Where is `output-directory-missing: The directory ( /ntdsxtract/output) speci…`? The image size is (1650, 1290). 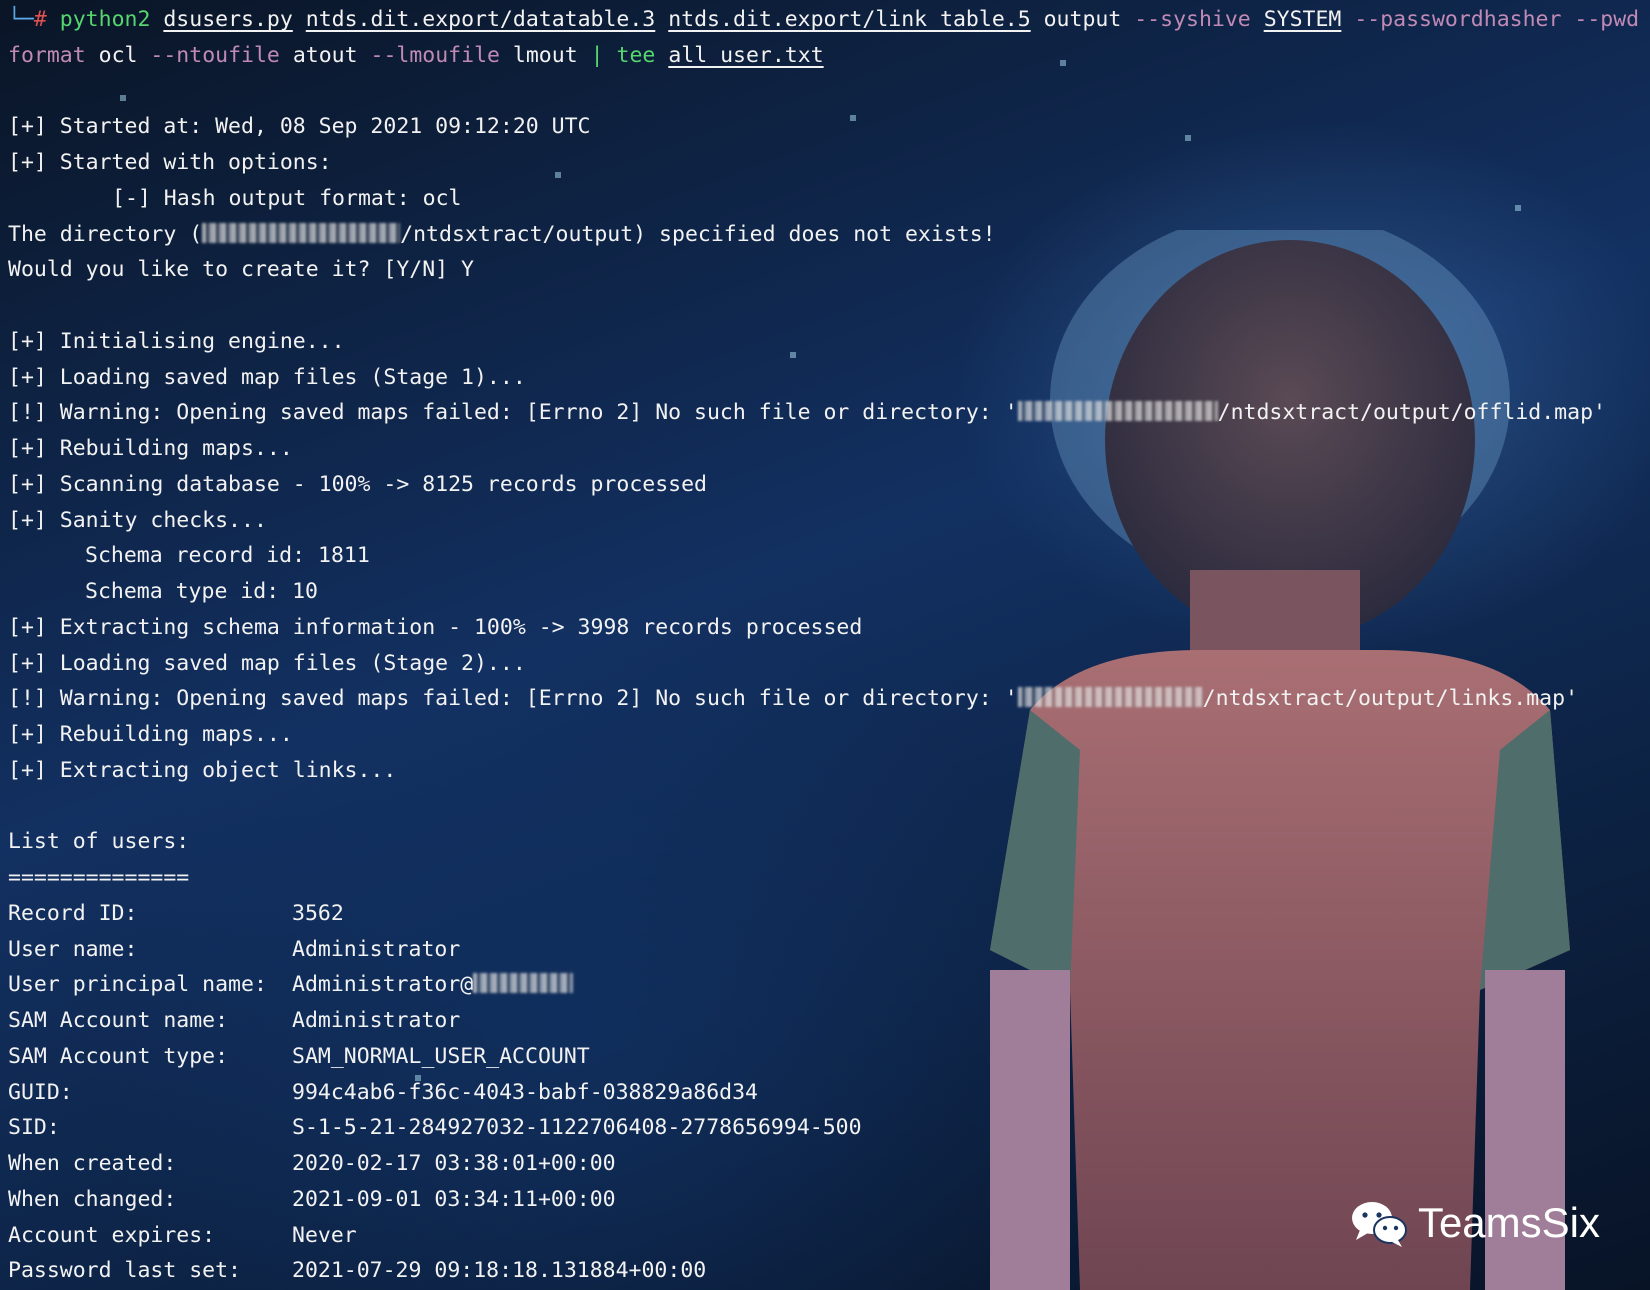
output-directory-missing: The directory ( /ntdsxtract/output) speci… is located at coordinates (825, 235).